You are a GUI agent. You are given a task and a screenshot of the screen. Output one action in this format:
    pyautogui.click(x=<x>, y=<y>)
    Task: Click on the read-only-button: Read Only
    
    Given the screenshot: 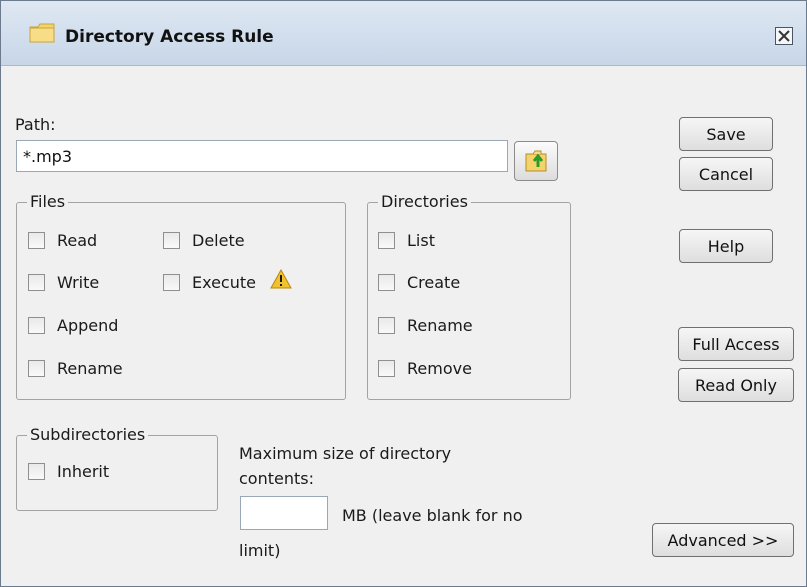 What is the action you would take?
    pyautogui.click(x=736, y=385)
    